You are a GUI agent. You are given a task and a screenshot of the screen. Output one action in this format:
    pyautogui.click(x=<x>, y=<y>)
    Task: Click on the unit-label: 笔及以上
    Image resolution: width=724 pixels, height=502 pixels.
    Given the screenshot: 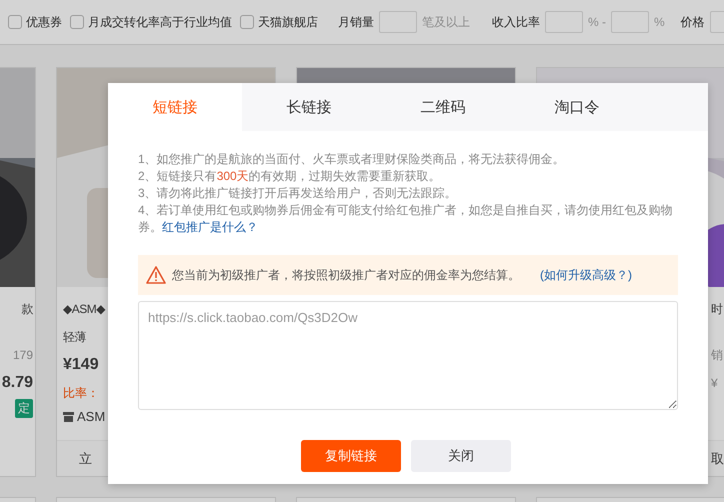 What is the action you would take?
    pyautogui.click(x=446, y=22)
    